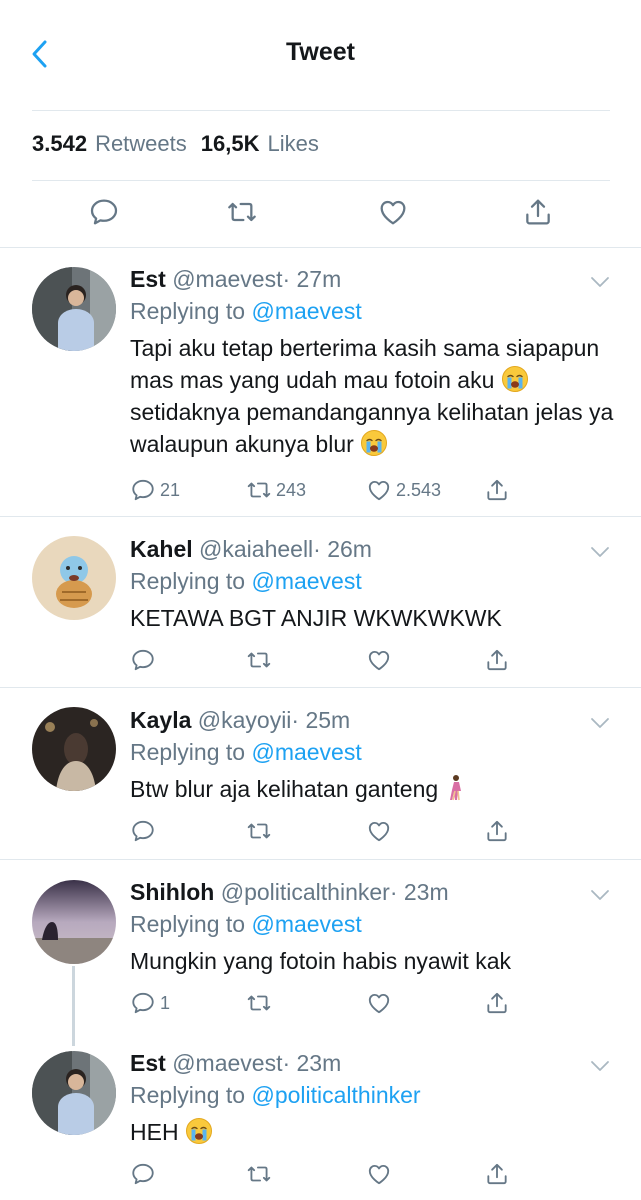 The width and height of the screenshot is (641, 1200). I want to click on tweet-action-bar, so click(320, 213).